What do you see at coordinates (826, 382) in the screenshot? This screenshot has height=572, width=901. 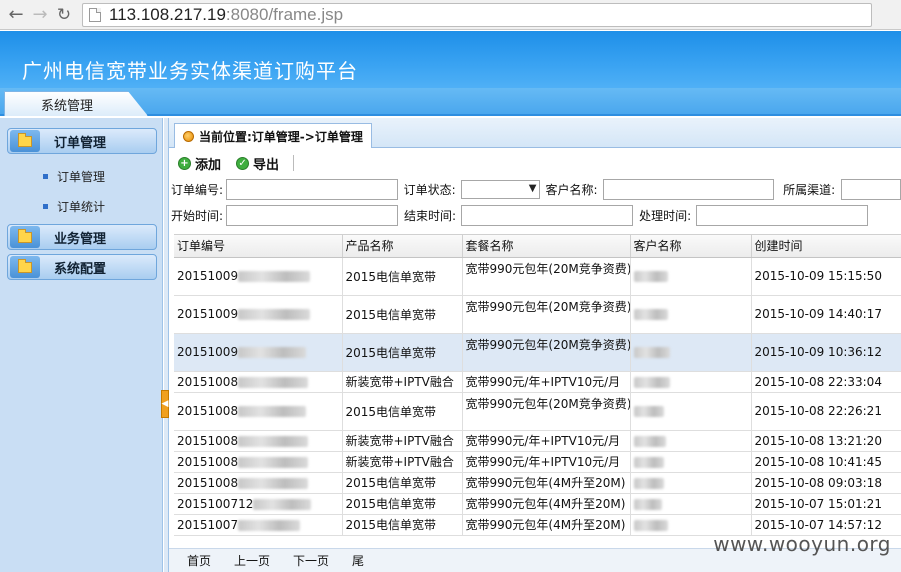 I see `created-time-cell: 2015-10-08 22:33:04` at bounding box center [826, 382].